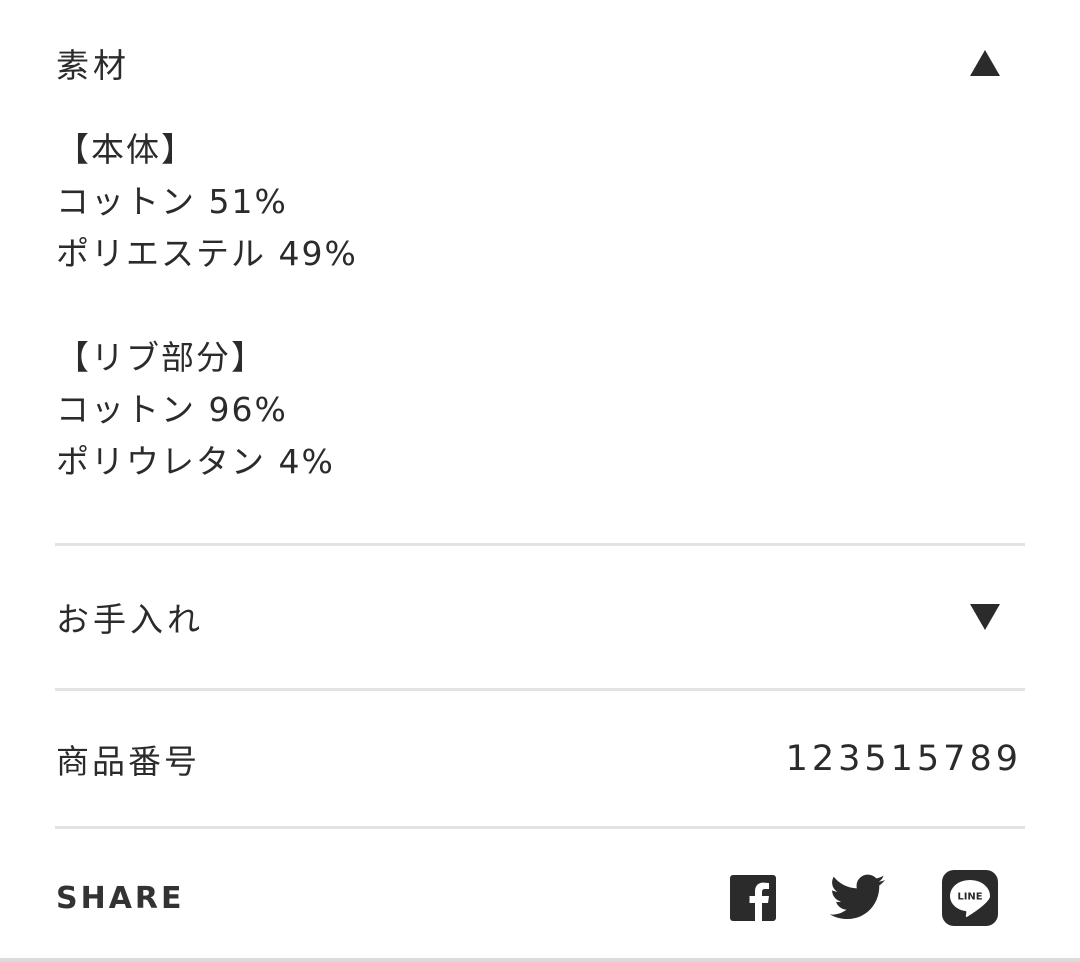 This screenshot has width=1080, height=962. What do you see at coordinates (540, 63) in the screenshot?
I see `material-accordion-header: 素材` at bounding box center [540, 63].